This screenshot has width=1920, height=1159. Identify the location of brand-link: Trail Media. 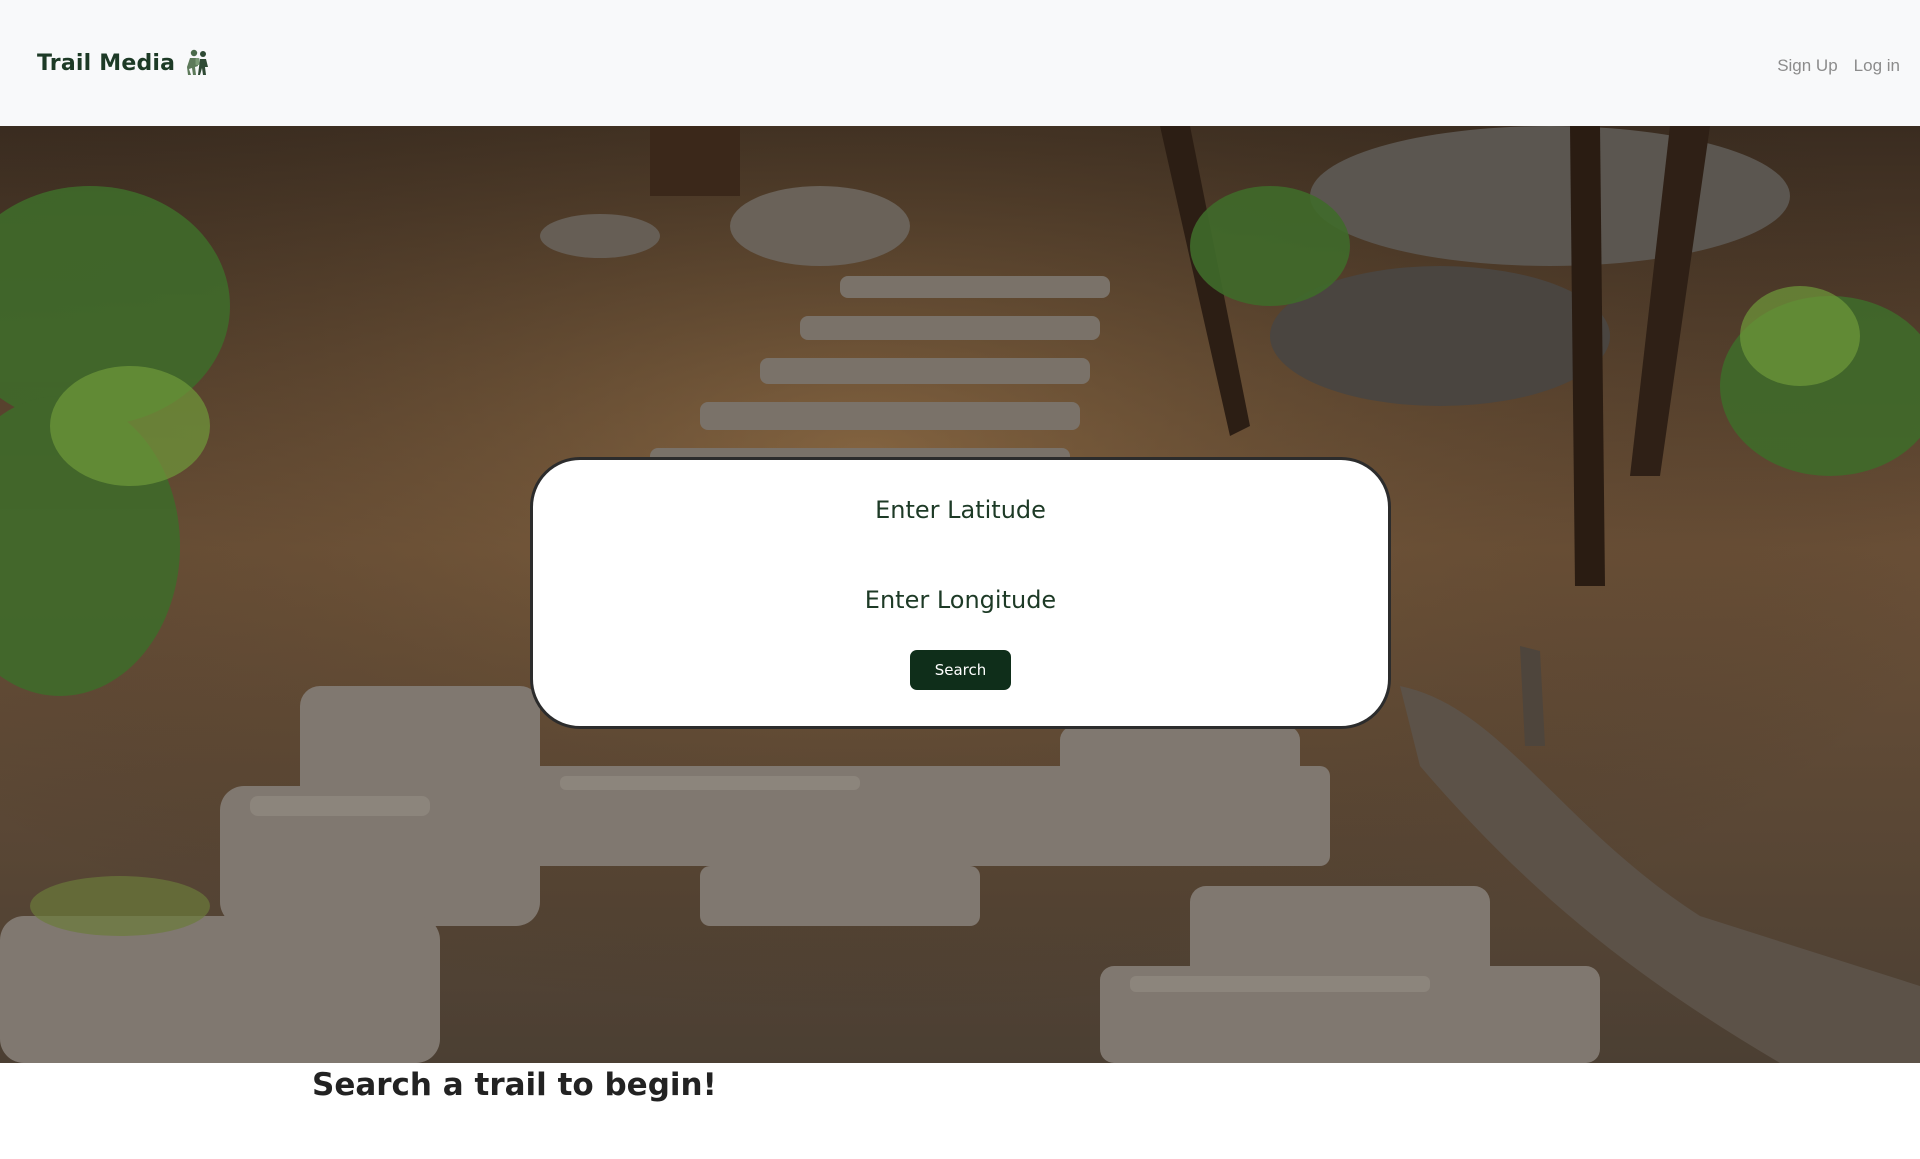
(125, 63).